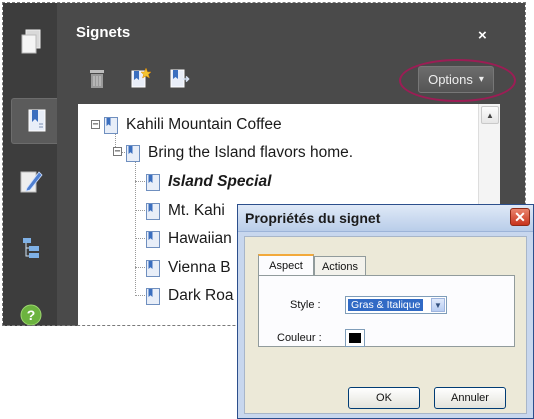 The width and height of the screenshot is (534, 419). What do you see at coordinates (204, 124) in the screenshot?
I see `tree-item-label: Kahili Mountain Coffee` at bounding box center [204, 124].